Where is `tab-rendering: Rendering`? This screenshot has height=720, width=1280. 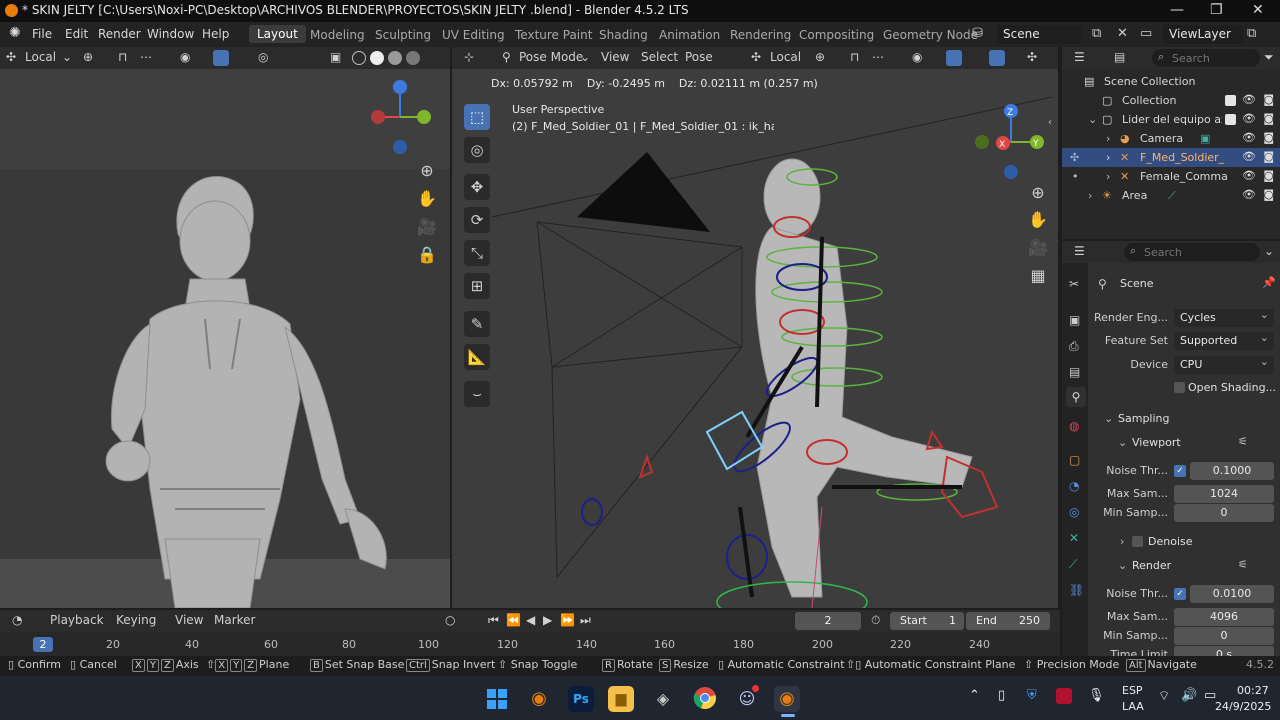 tab-rendering: Rendering is located at coordinates (760, 35).